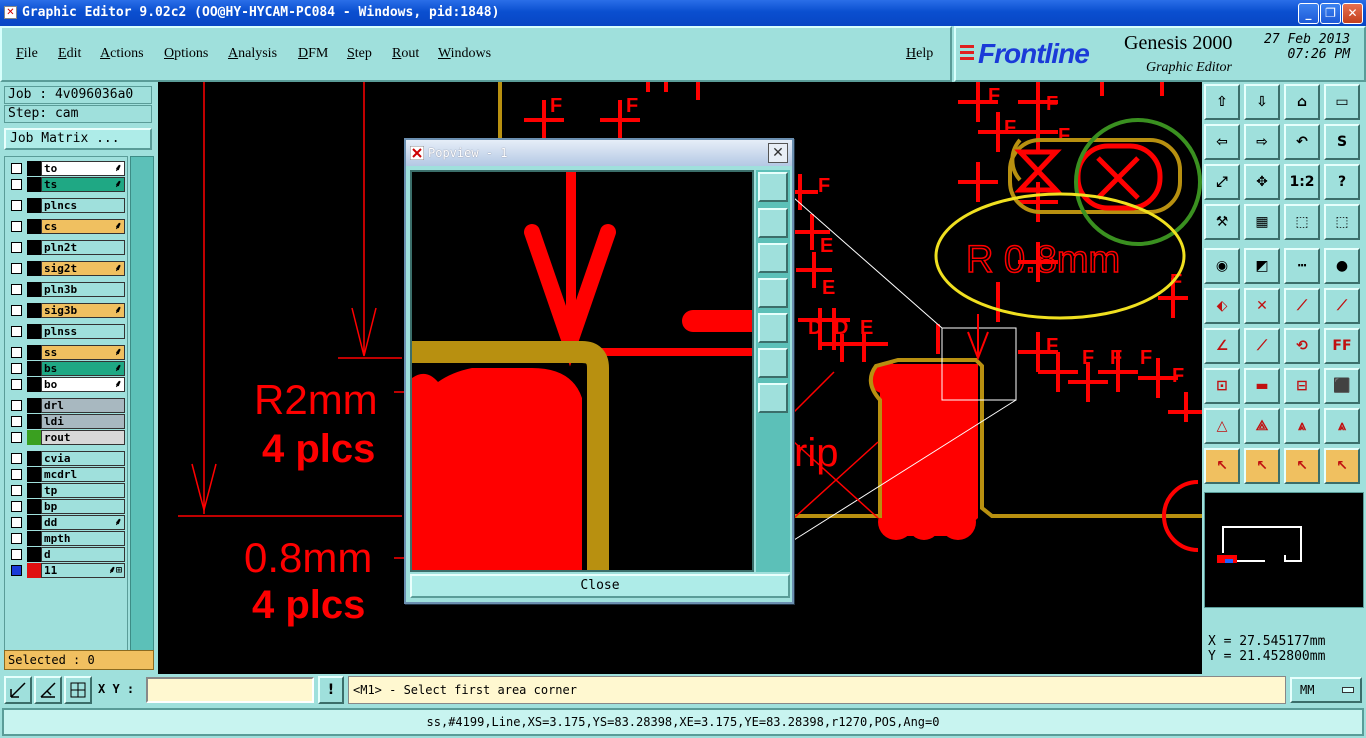 Image resolution: width=1366 pixels, height=738 pixels. I want to click on menu-analysis: Analysis, so click(252, 54).